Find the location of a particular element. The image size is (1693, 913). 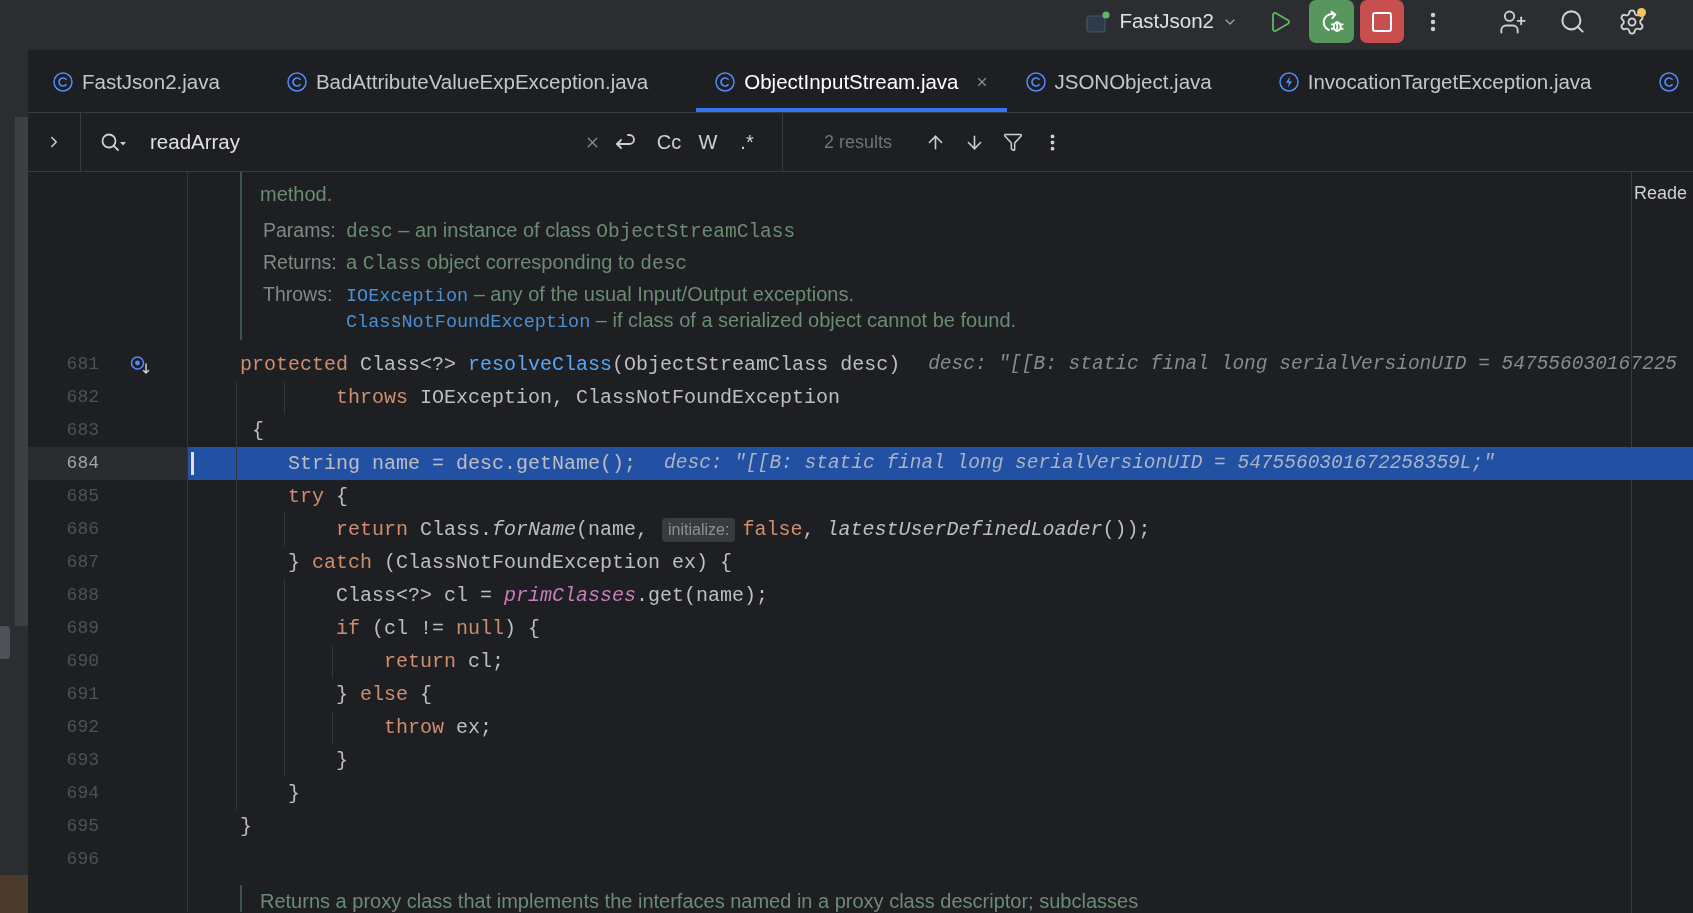

doc-text: IOException – any of the usual Input/Output exceptions. is located at coordinates (600, 294).